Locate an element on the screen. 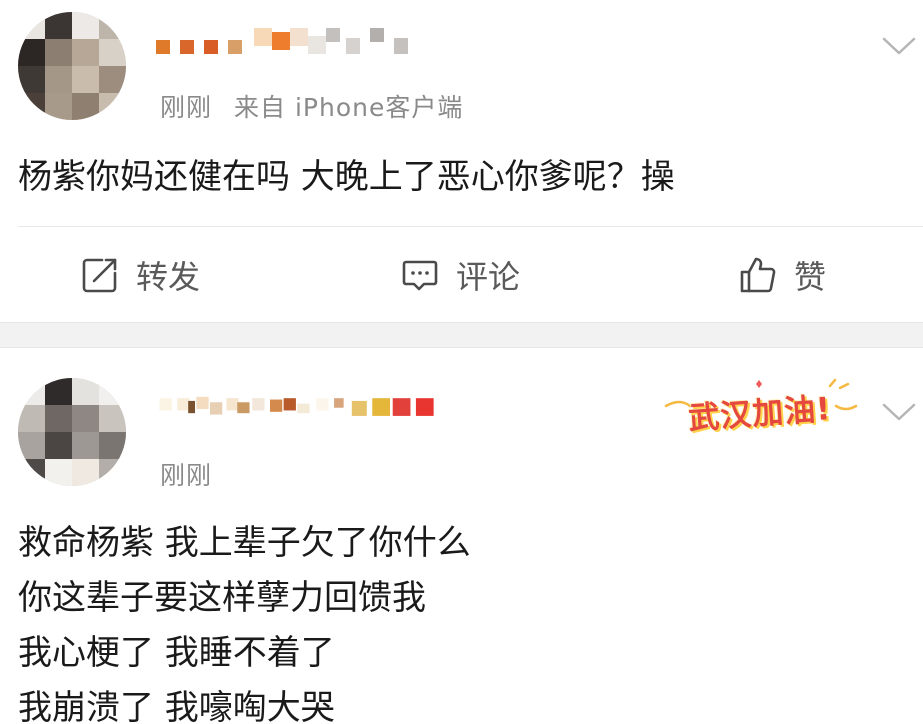  post-content: 杨紫你妈还健在吗 大晚上了恶心你爹呢？操 is located at coordinates (461, 177).